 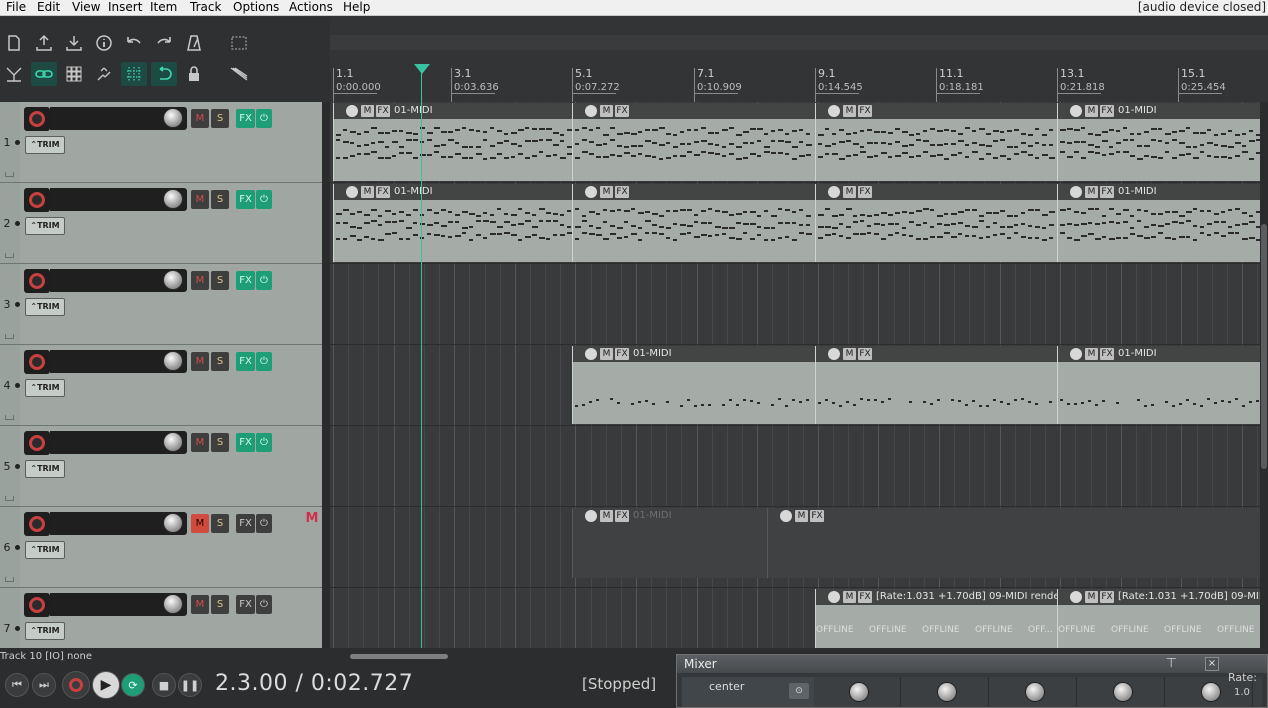 What do you see at coordinates (859, 692) in the screenshot?
I see `pan-knob` at bounding box center [859, 692].